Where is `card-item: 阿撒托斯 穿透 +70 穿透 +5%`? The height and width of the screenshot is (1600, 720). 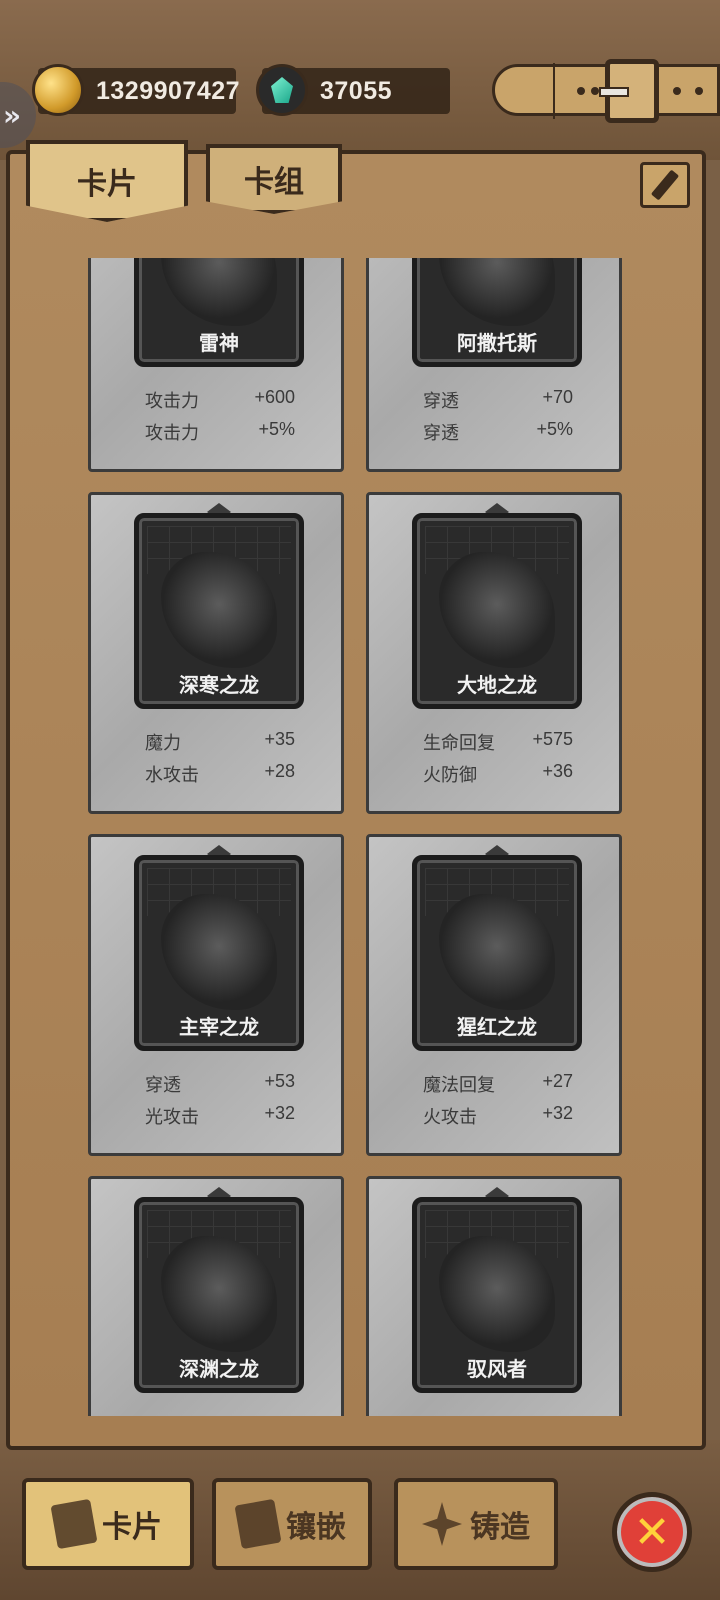 card-item: 阿撒托斯 穿透 +70 穿透 +5% is located at coordinates (494, 365).